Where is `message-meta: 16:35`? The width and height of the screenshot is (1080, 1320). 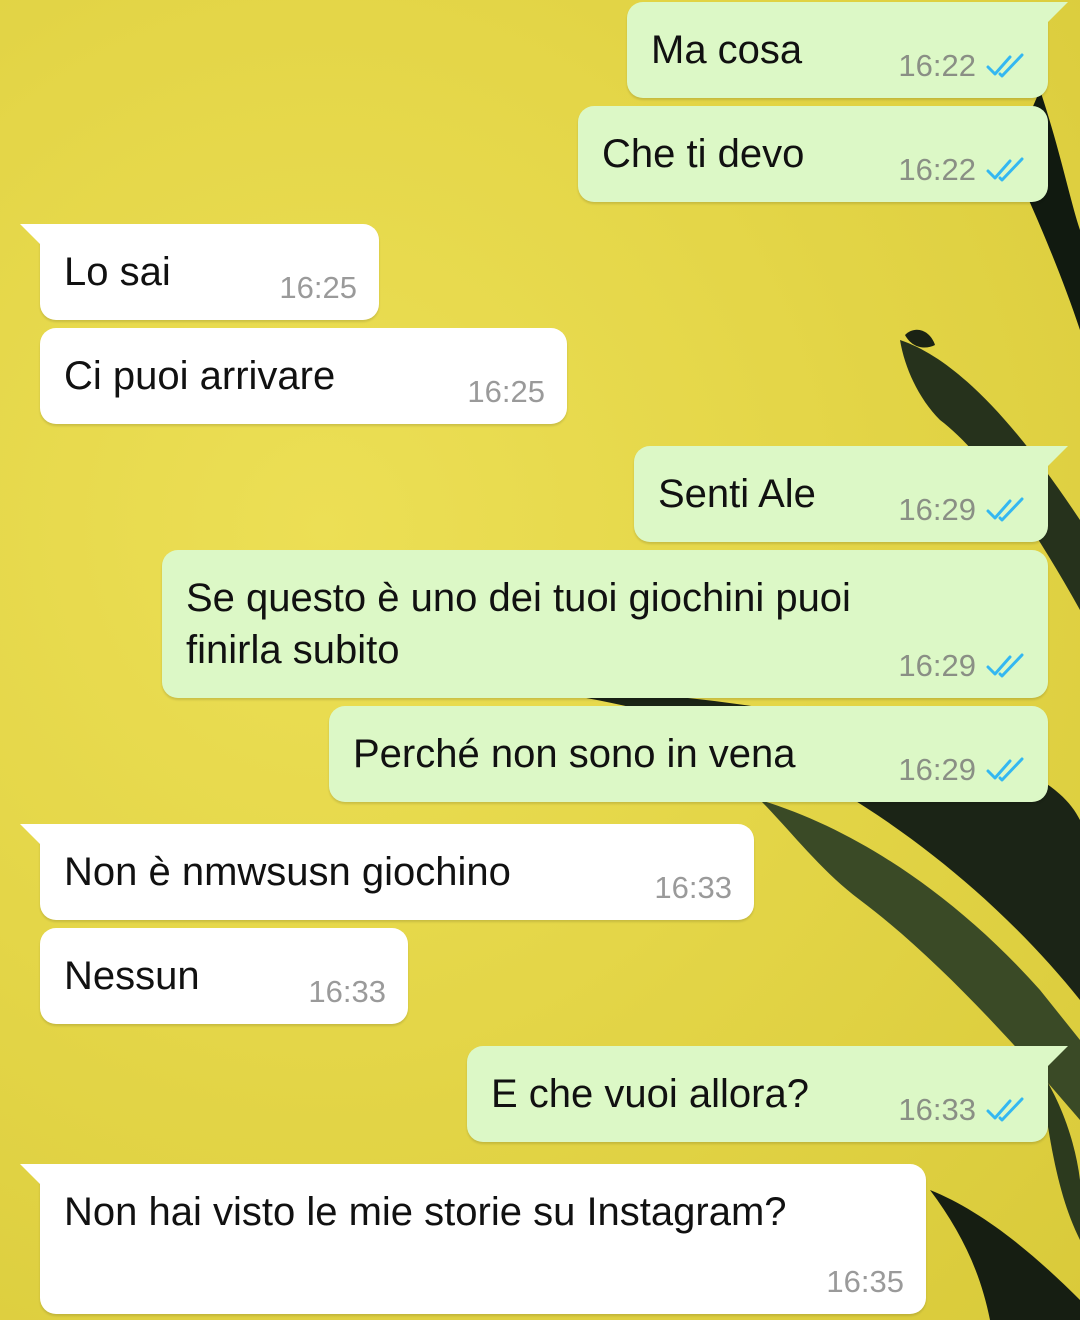
message-meta: 16:35 is located at coordinates (865, 1282).